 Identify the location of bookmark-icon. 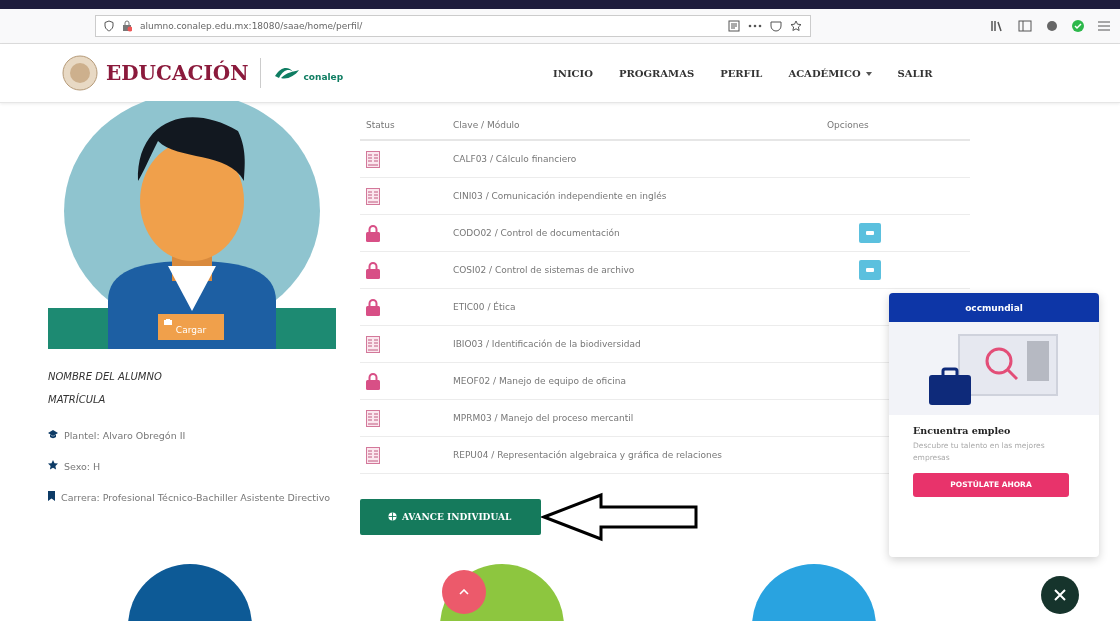
(51, 496).